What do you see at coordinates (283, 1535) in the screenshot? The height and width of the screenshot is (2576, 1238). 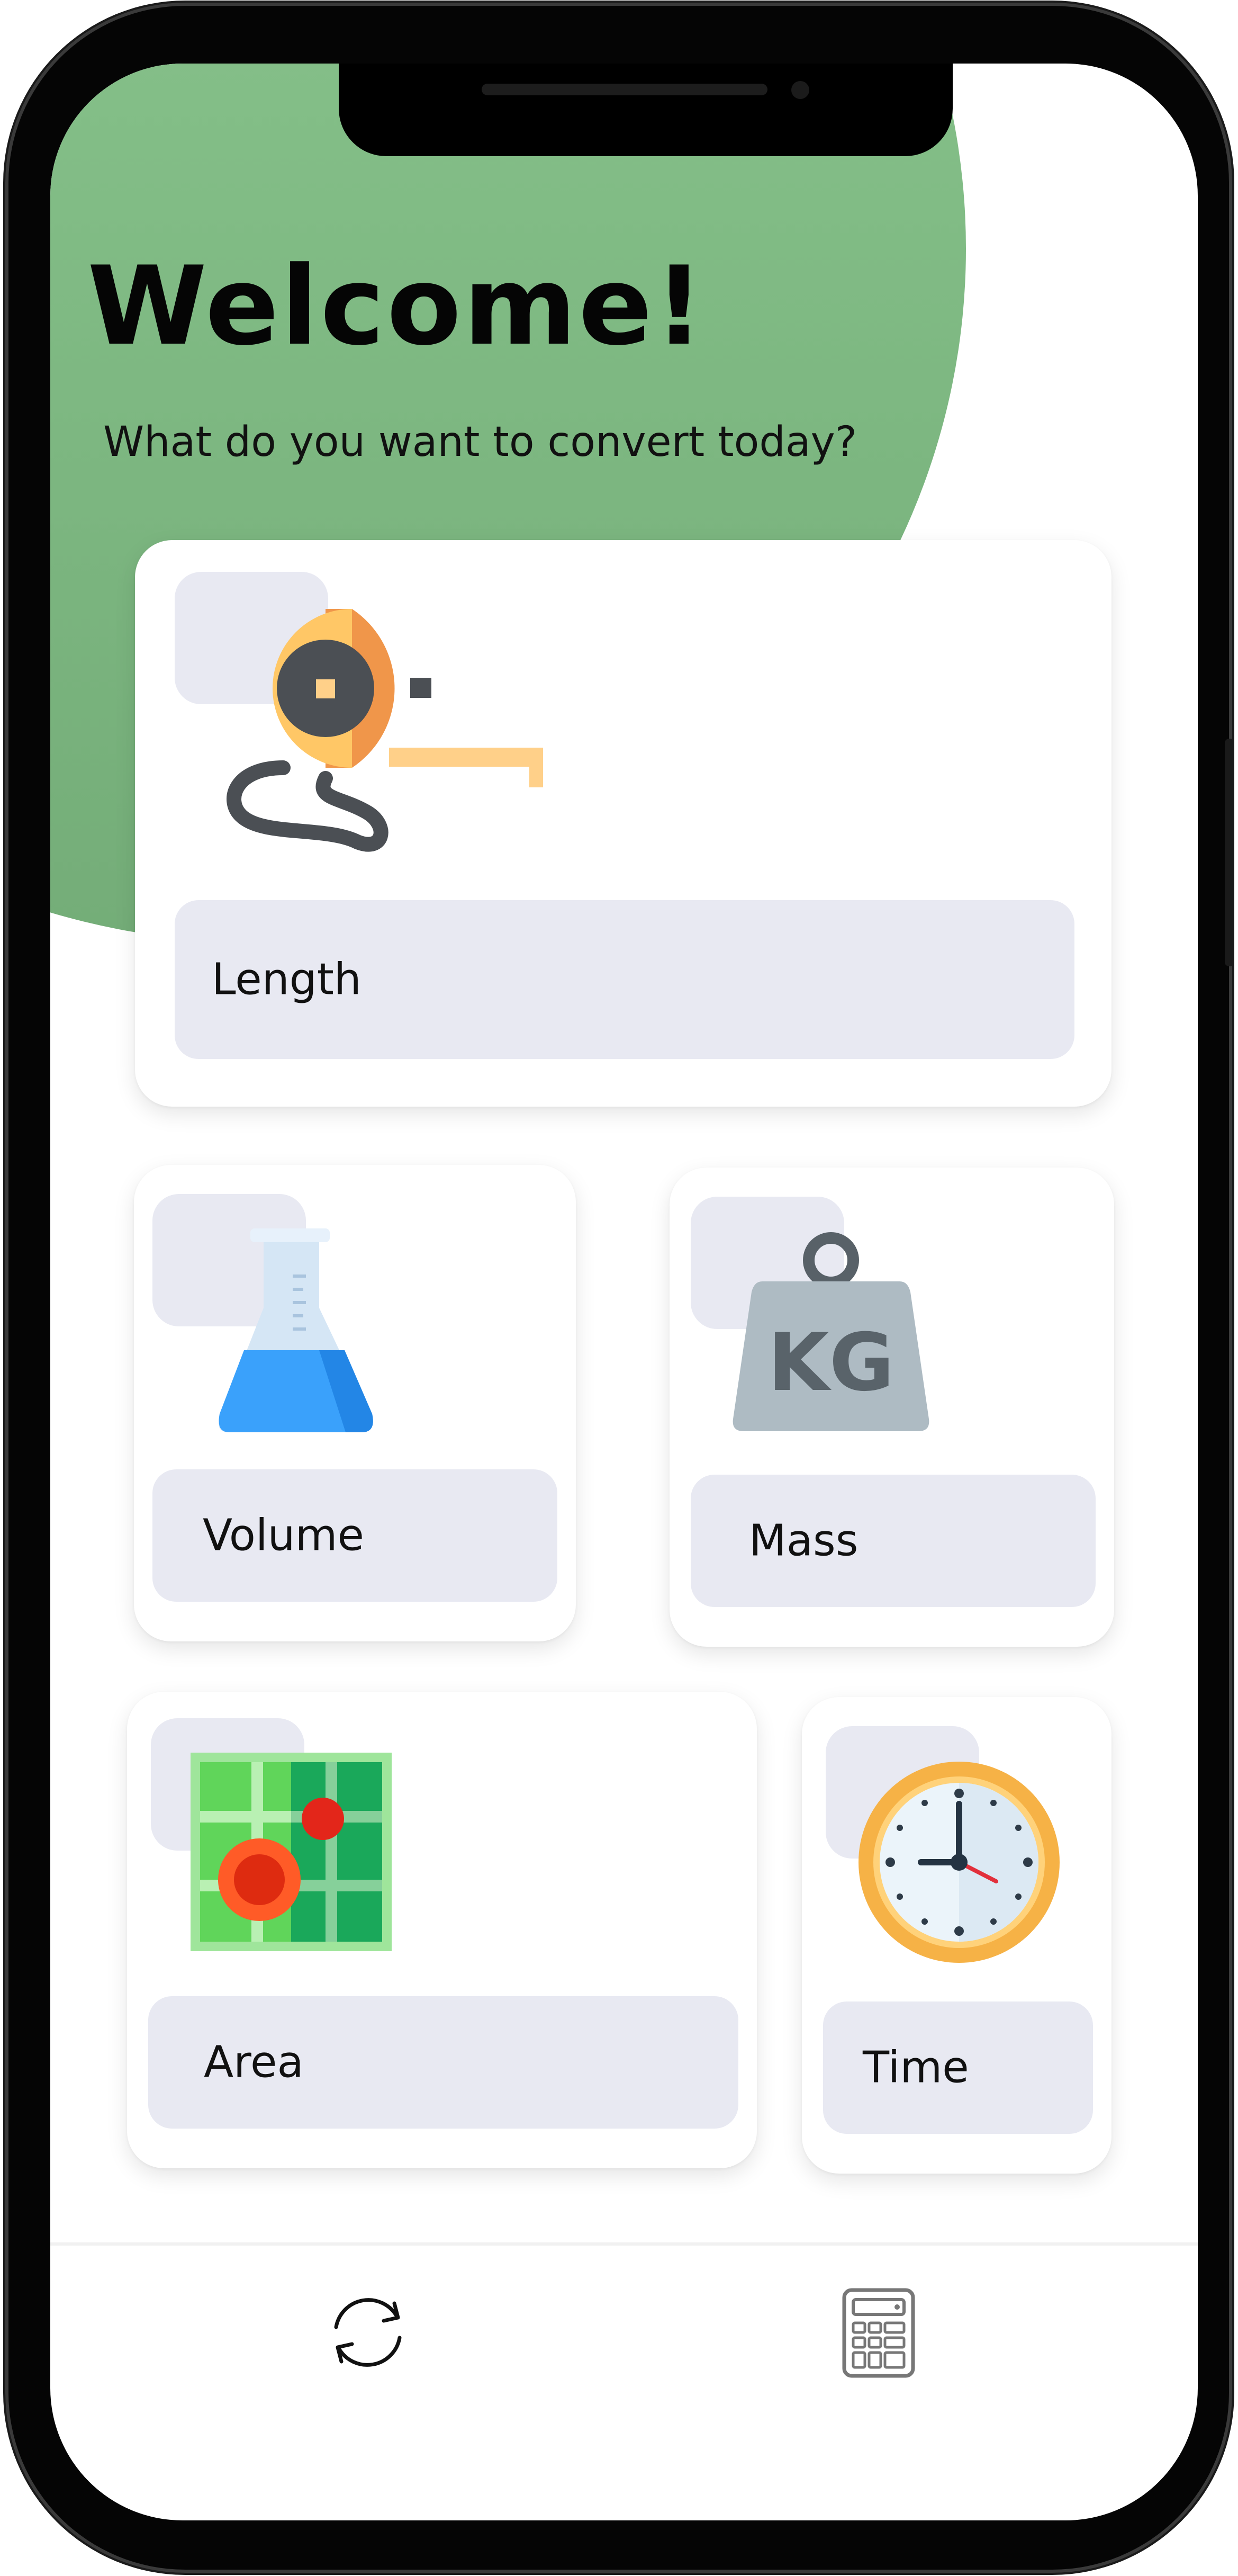 I see `category-label-volume: Volume` at bounding box center [283, 1535].